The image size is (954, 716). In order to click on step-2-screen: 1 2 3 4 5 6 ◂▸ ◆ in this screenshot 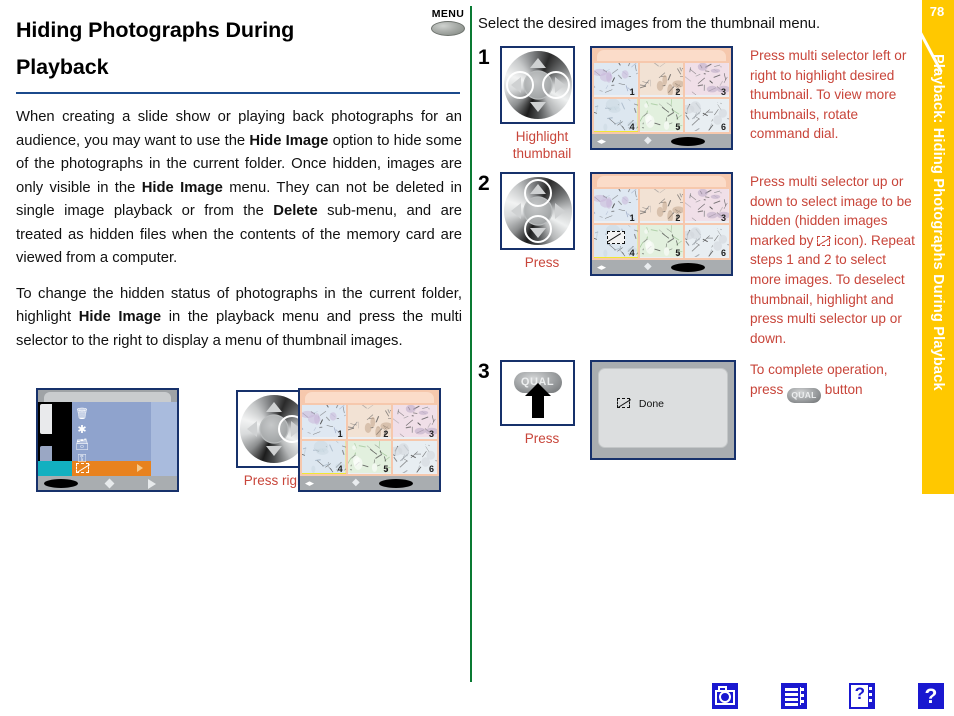, I will do `click(665, 224)`.